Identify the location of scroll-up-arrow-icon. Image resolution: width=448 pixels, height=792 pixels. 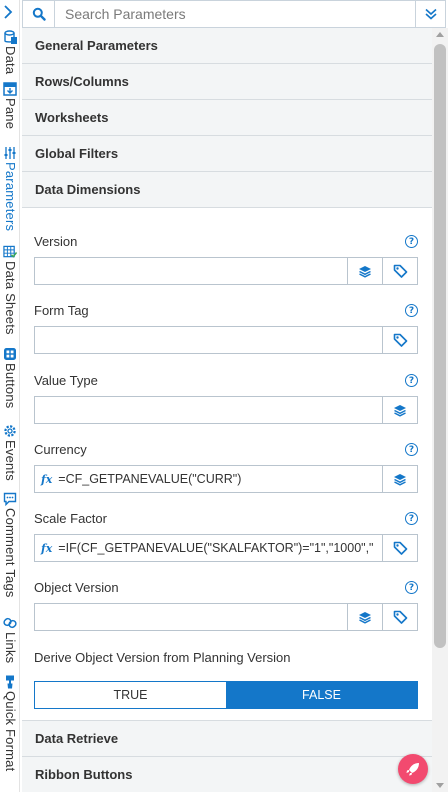
(440, 34).